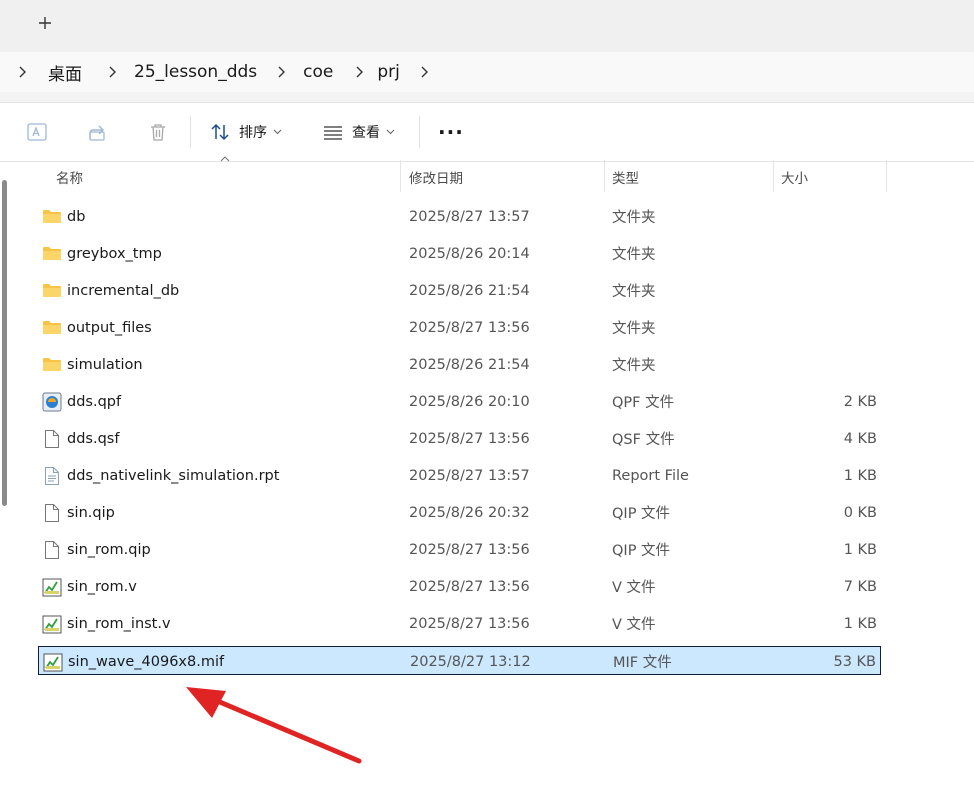 The height and width of the screenshot is (793, 974). What do you see at coordinates (69, 177) in the screenshot?
I see `column-header-name: 名称` at bounding box center [69, 177].